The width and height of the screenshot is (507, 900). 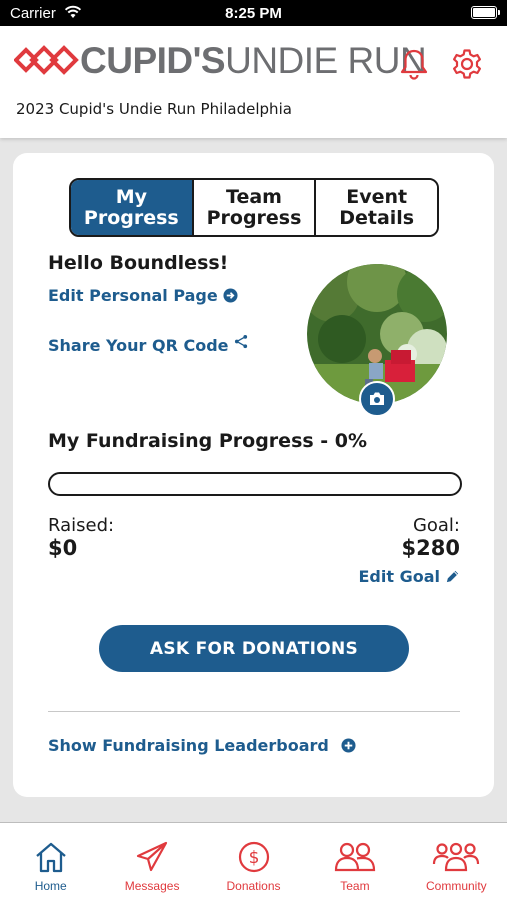 What do you see at coordinates (188, 745) in the screenshot?
I see `show-leaderboard-label: Show Fundraising Leaderboard` at bounding box center [188, 745].